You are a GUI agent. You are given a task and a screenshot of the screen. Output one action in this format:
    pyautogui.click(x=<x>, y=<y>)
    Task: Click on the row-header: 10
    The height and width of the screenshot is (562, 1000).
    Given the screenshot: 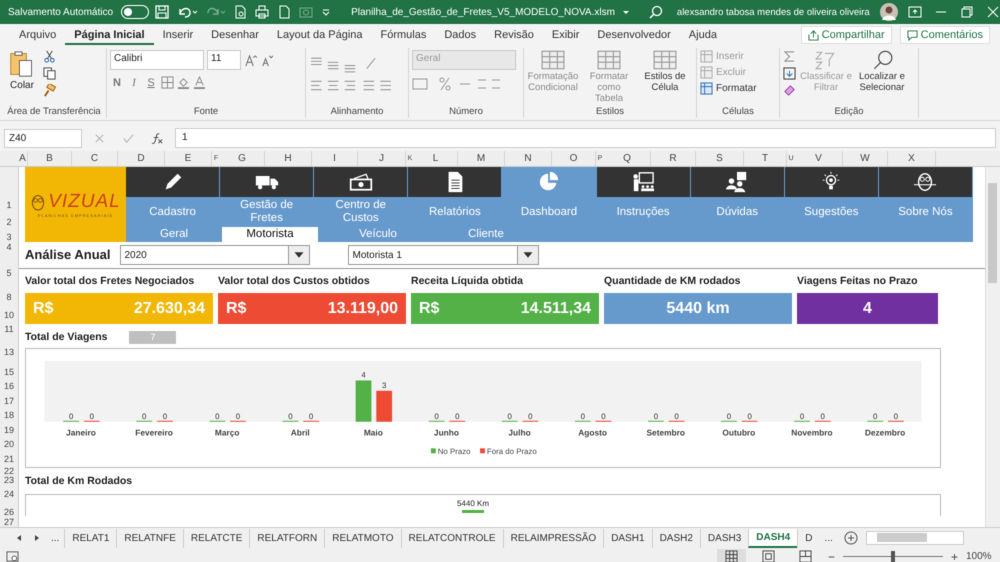 What is the action you would take?
    pyautogui.click(x=9, y=315)
    